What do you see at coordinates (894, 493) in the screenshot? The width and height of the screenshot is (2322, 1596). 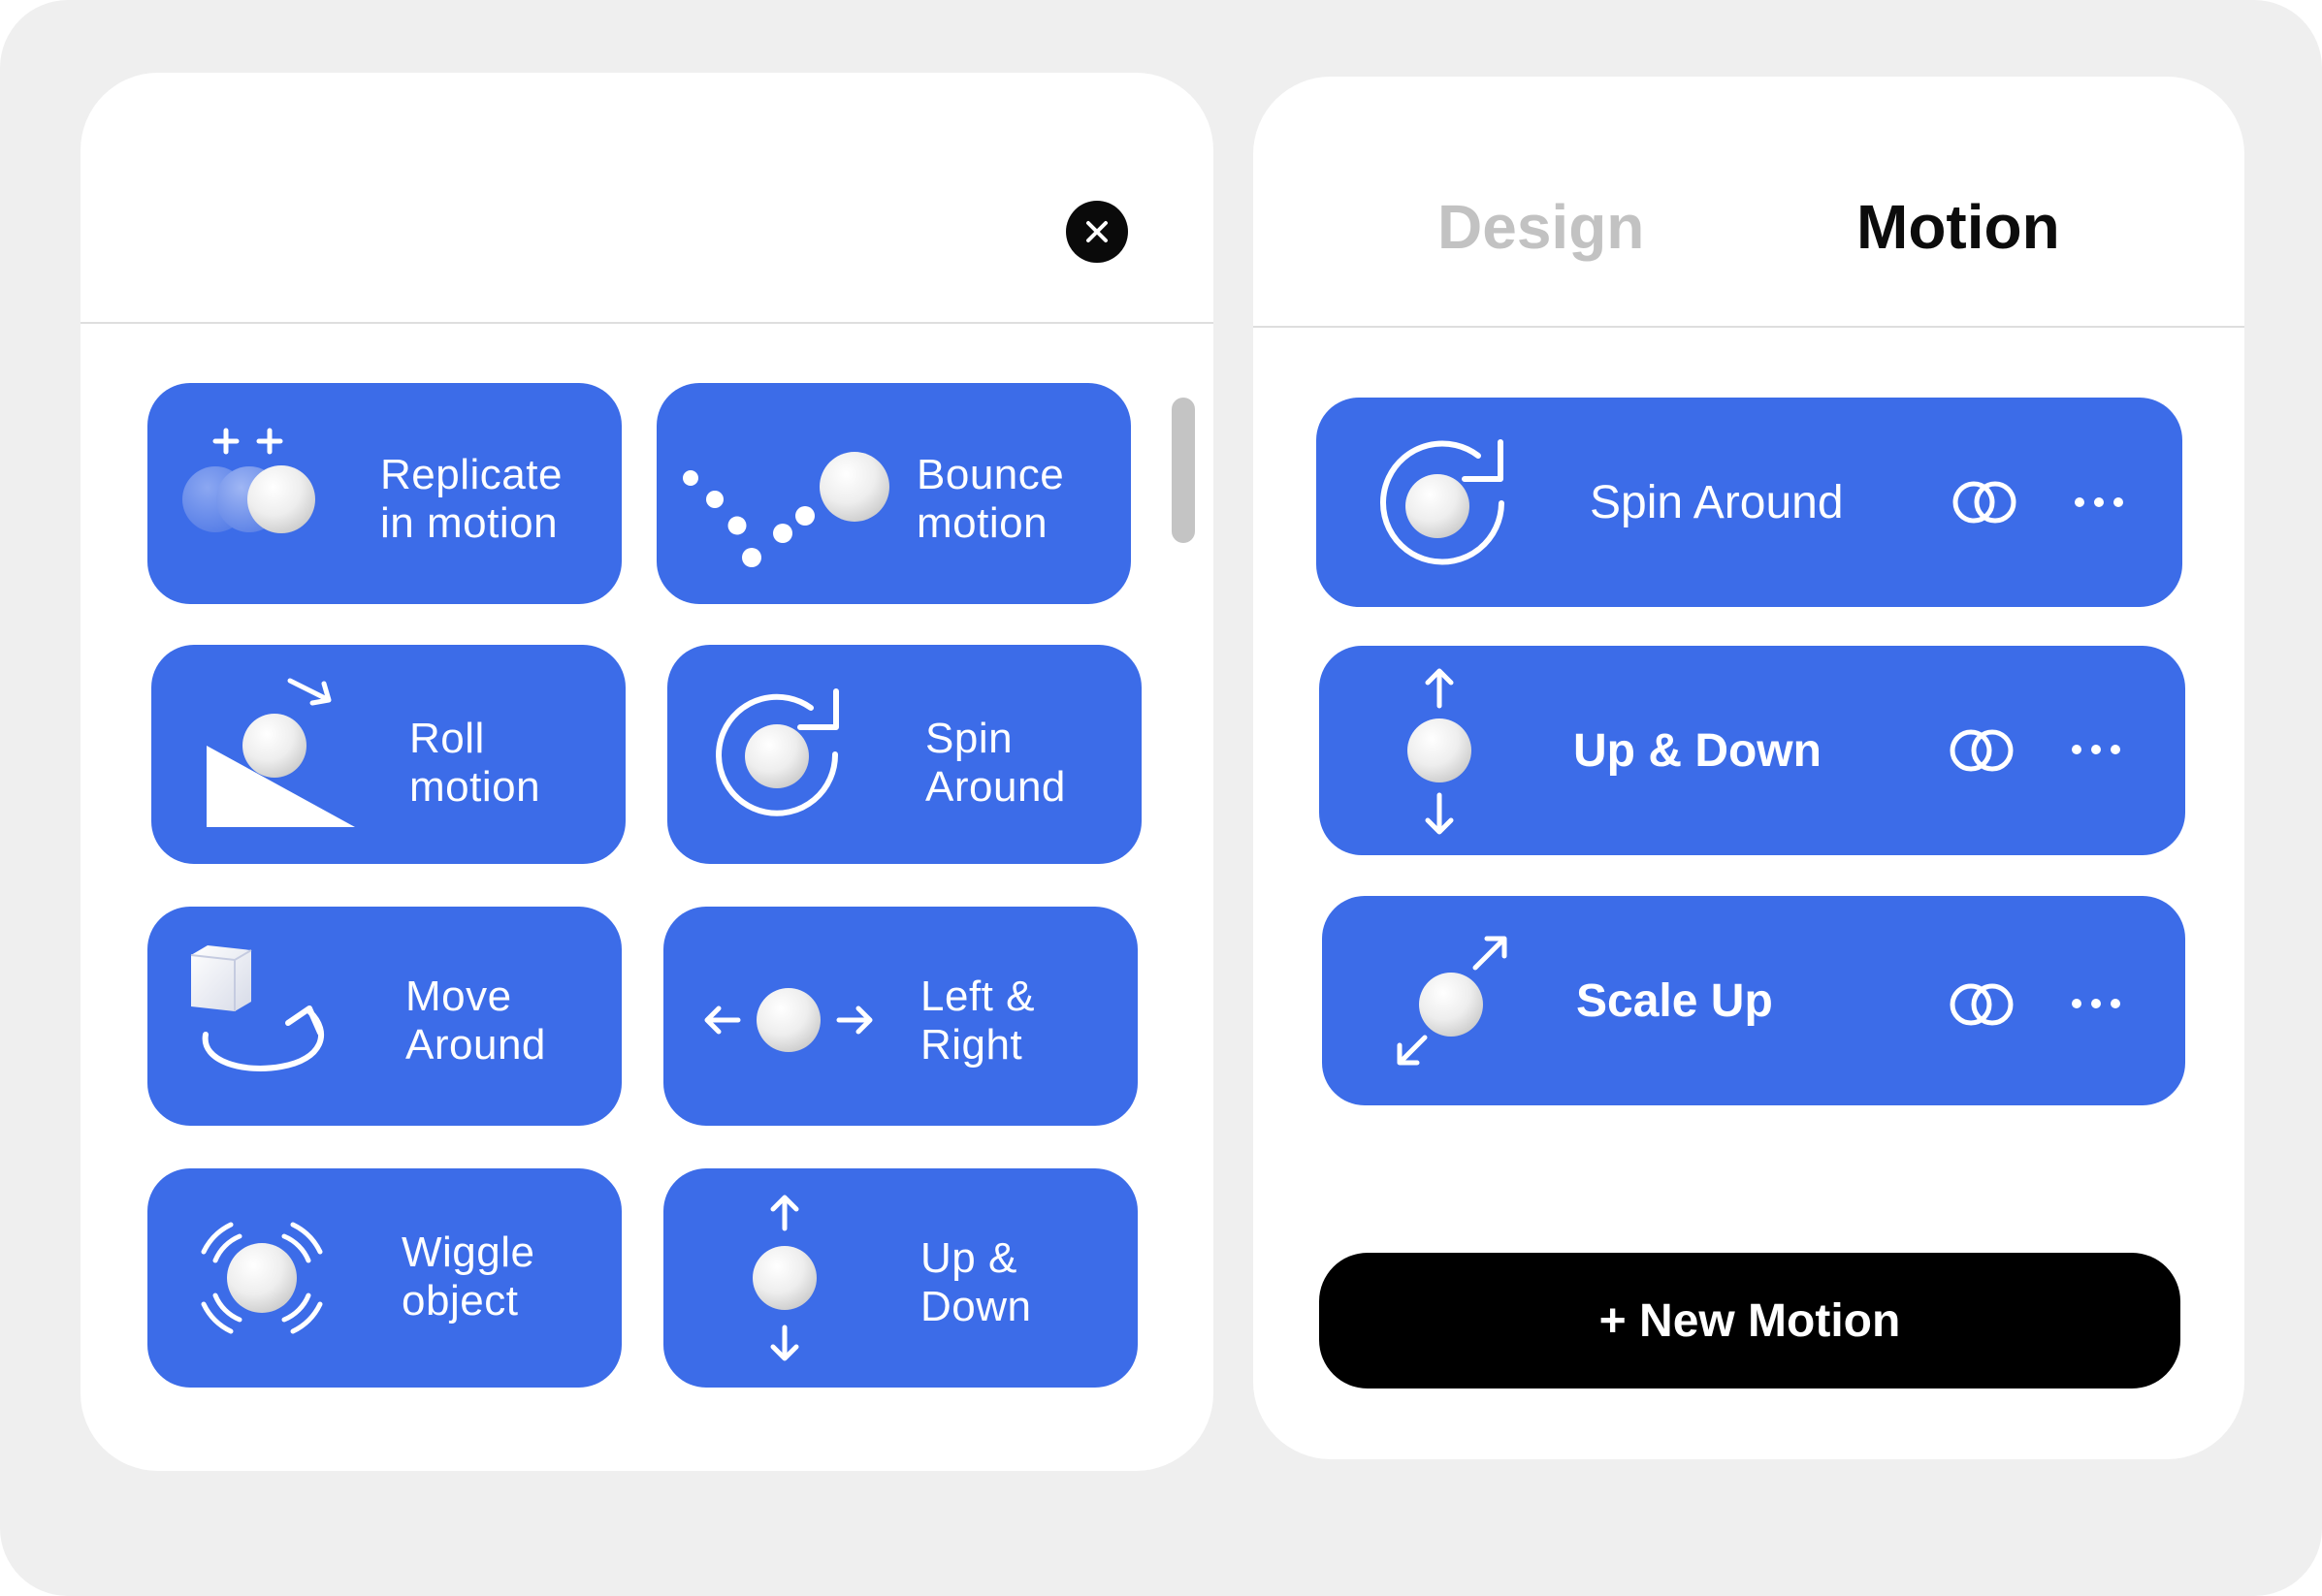 I see `preset-card-bounce: Bounce motion` at bounding box center [894, 493].